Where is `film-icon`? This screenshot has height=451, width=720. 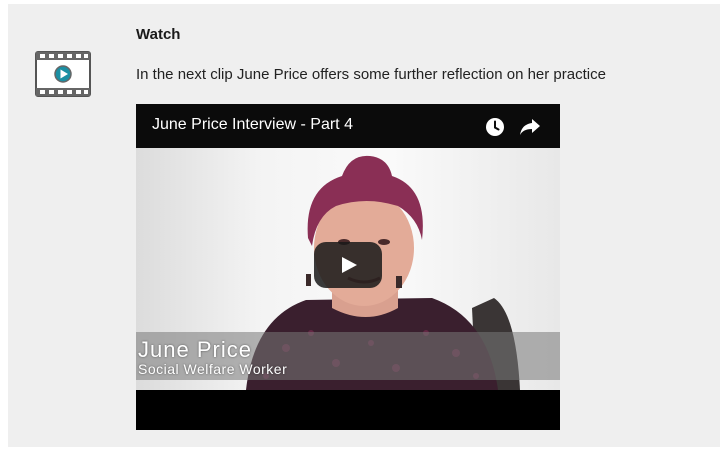 film-icon is located at coordinates (63, 74).